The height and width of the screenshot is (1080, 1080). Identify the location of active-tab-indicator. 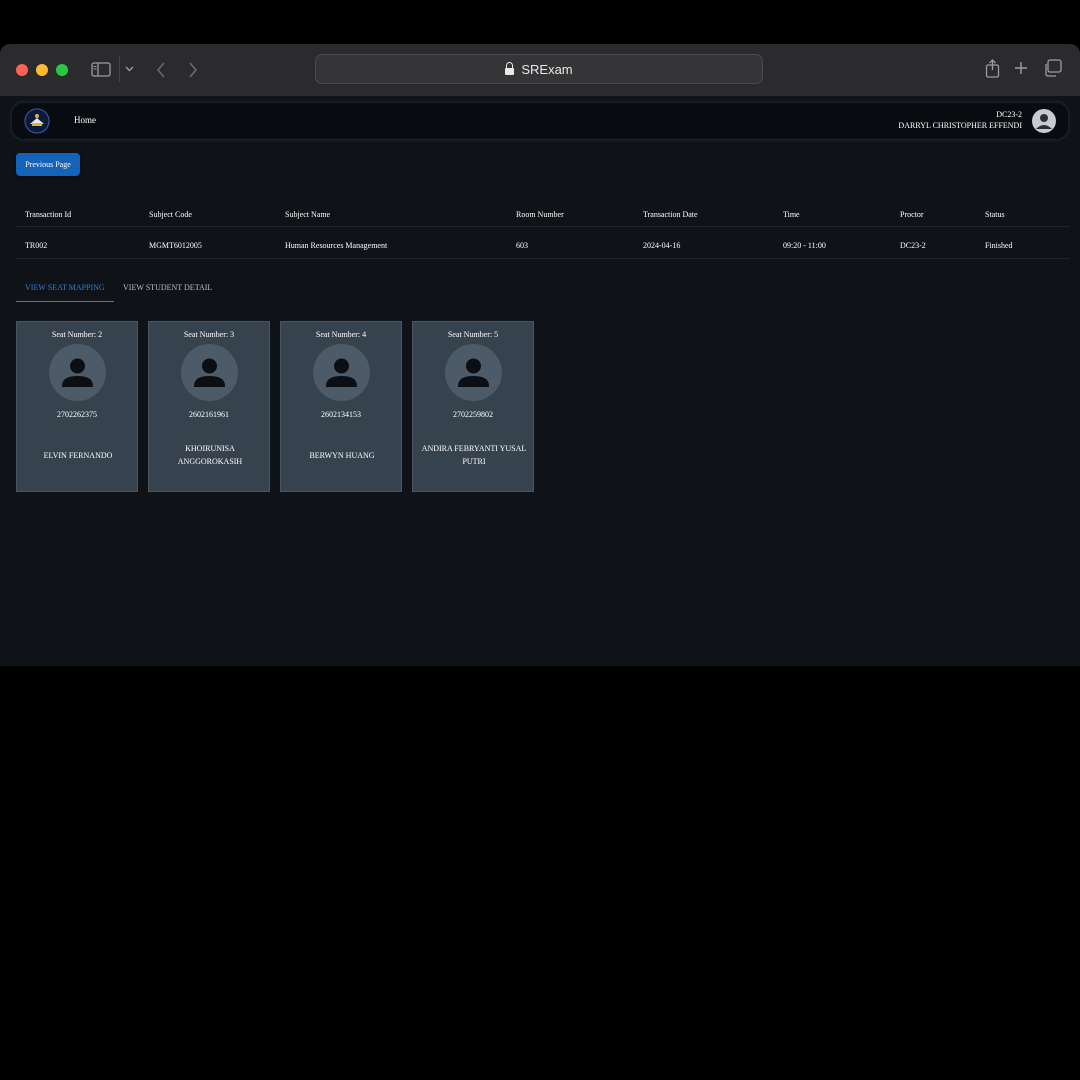
(65, 301).